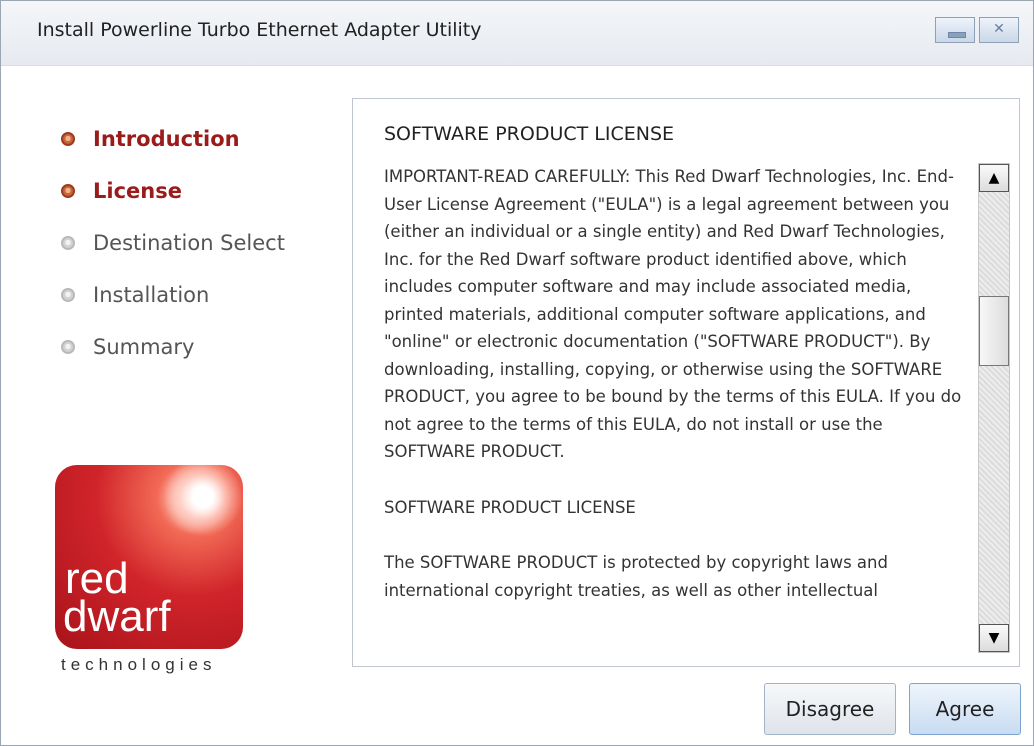 The height and width of the screenshot is (746, 1034). Describe the element at coordinates (203, 501) in the screenshot. I see `logo-orb` at that location.